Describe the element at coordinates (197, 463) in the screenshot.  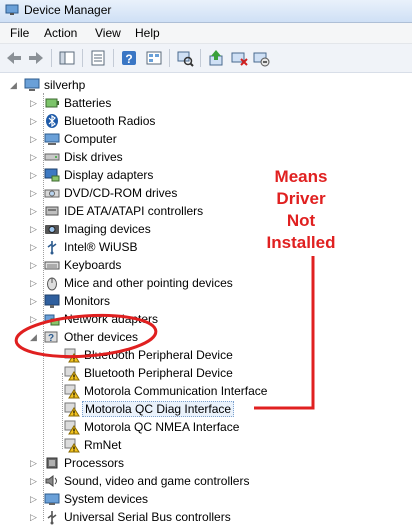
I see `tree-item-processors: ▷ Processors` at that location.